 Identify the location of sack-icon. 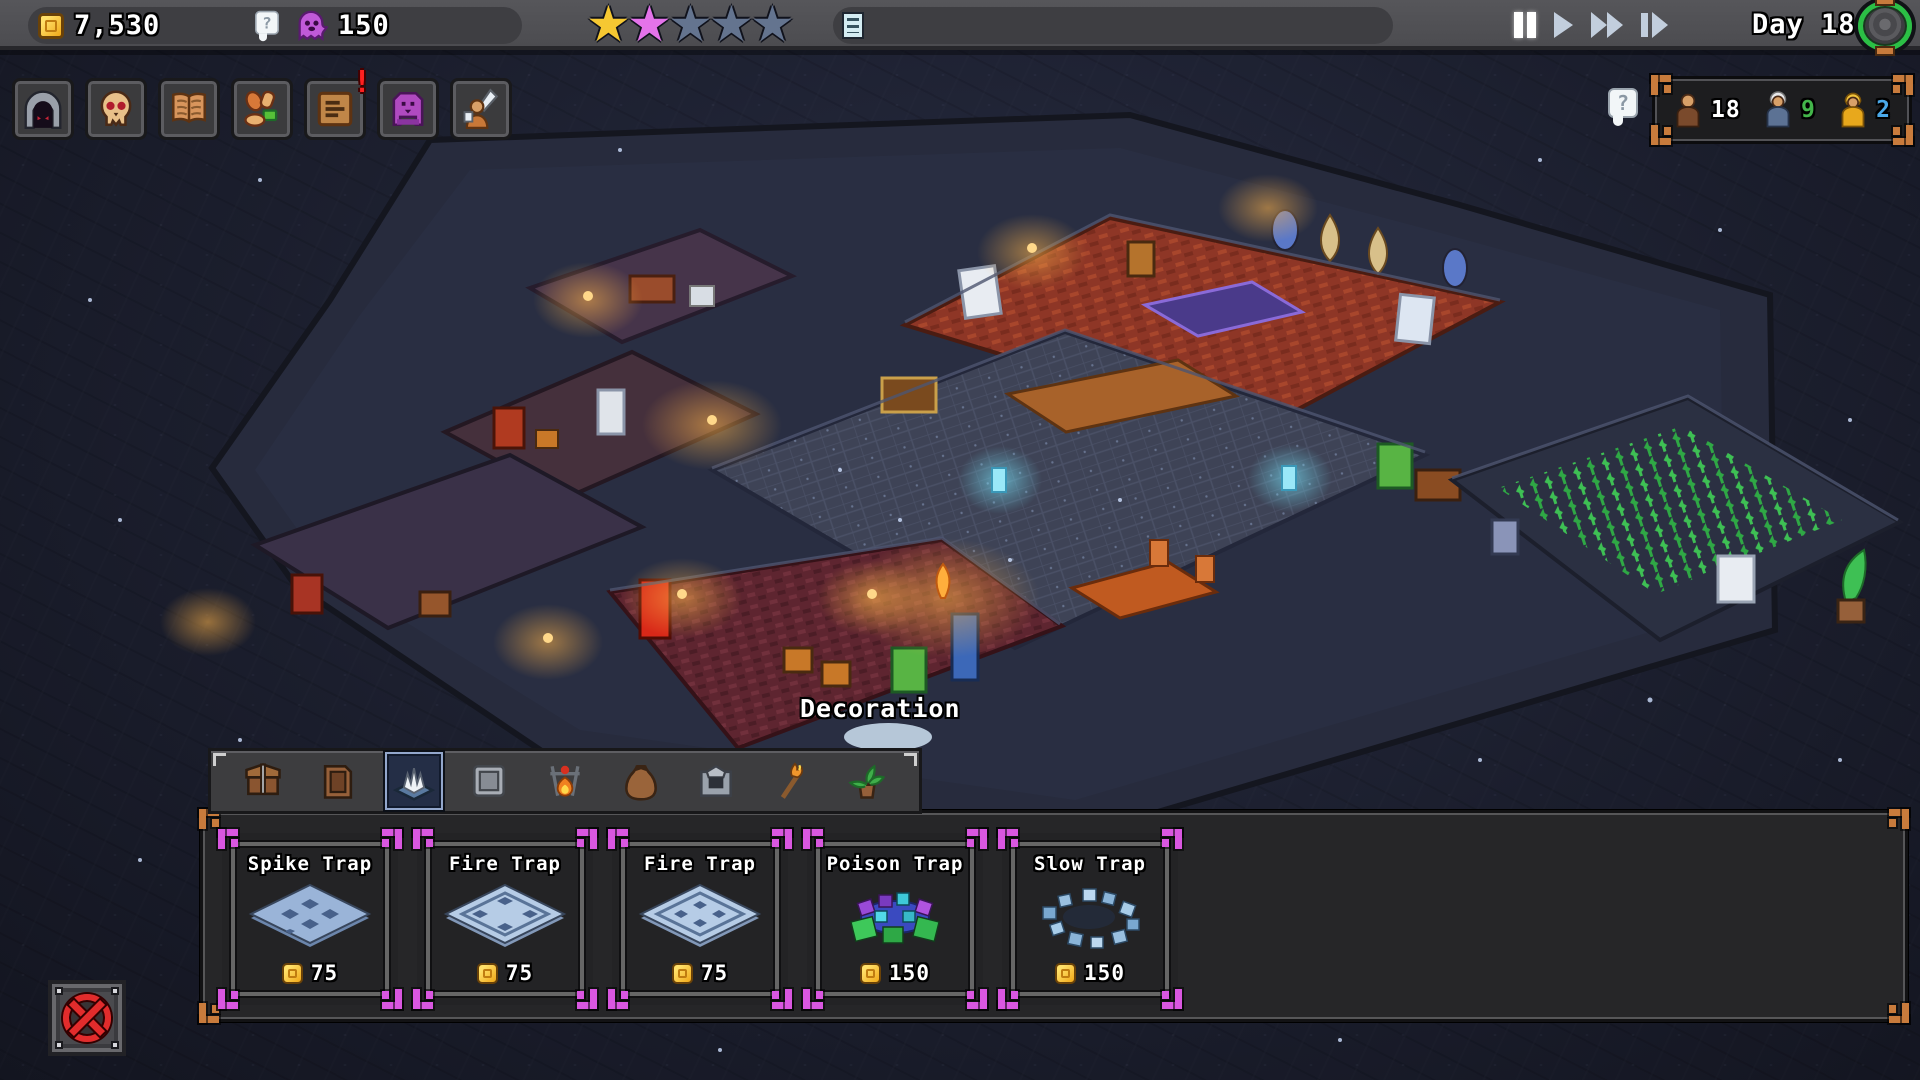
(640, 783).